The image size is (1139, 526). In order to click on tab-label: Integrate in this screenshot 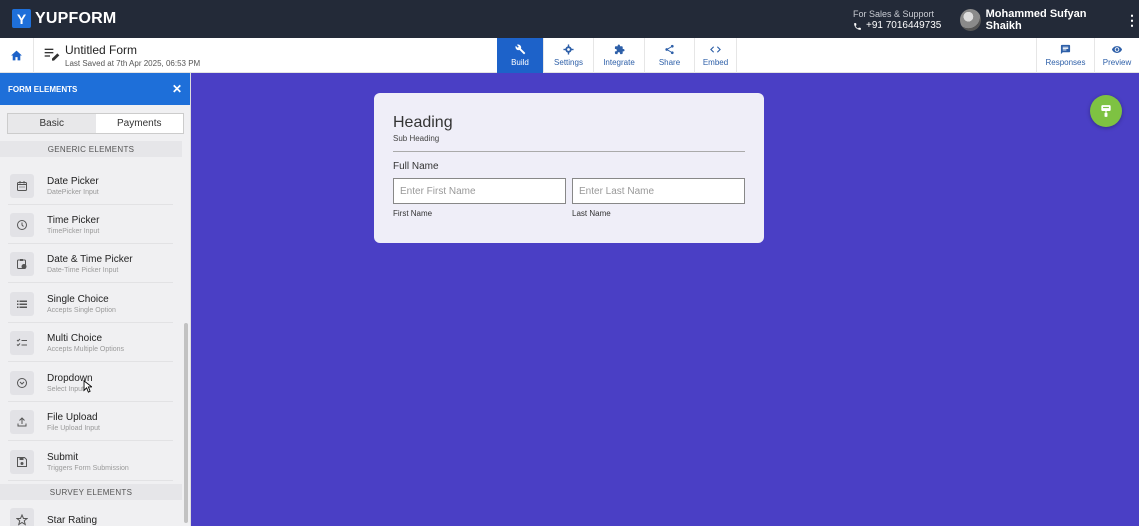, I will do `click(619, 62)`.